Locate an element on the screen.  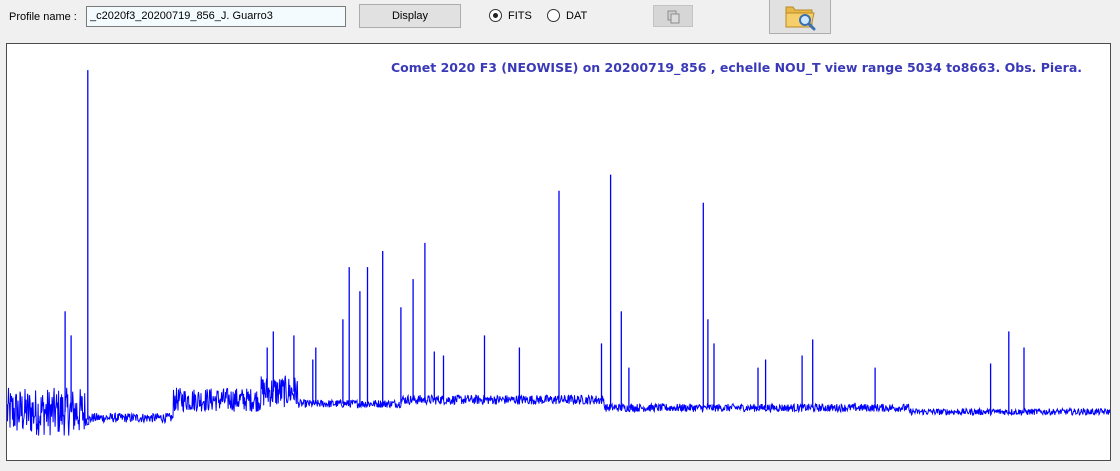
copy-icon is located at coordinates (673, 17).